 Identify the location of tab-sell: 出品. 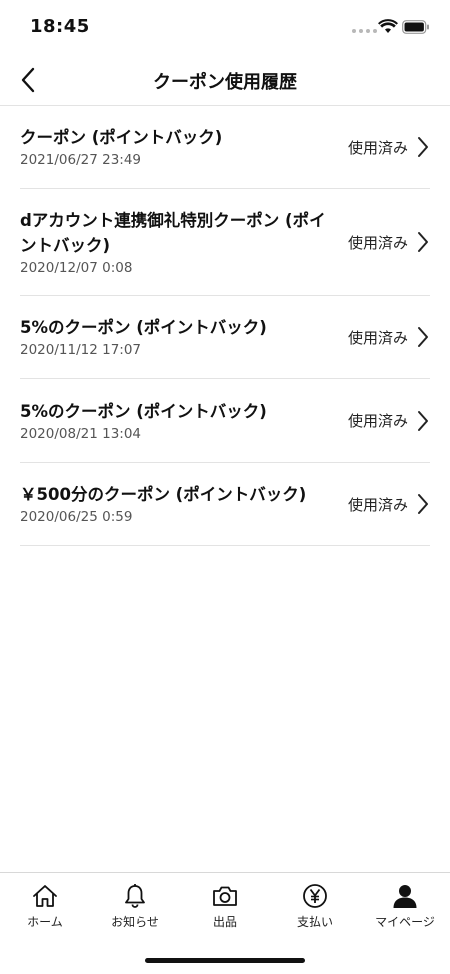
(225, 904).